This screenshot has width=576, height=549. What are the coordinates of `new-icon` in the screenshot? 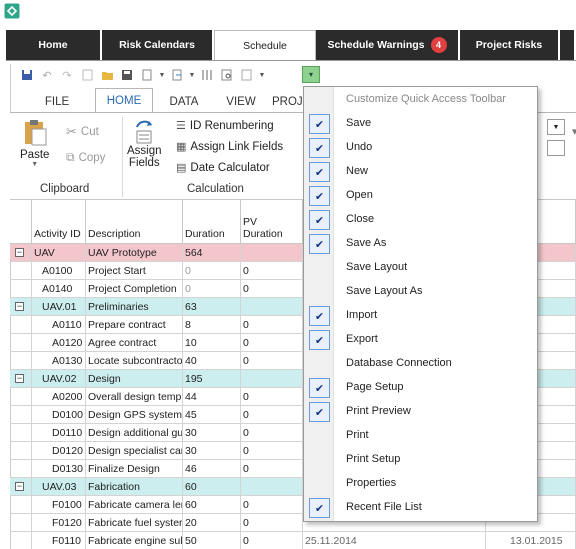 It's located at (87, 75).